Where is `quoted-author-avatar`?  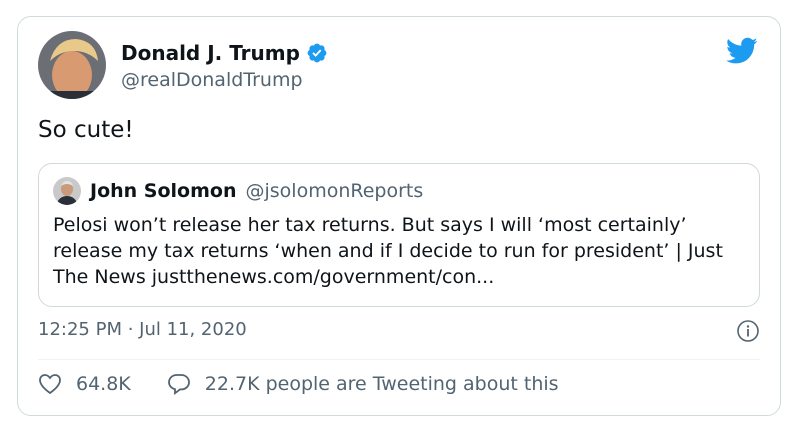 quoted-author-avatar is located at coordinates (67, 191).